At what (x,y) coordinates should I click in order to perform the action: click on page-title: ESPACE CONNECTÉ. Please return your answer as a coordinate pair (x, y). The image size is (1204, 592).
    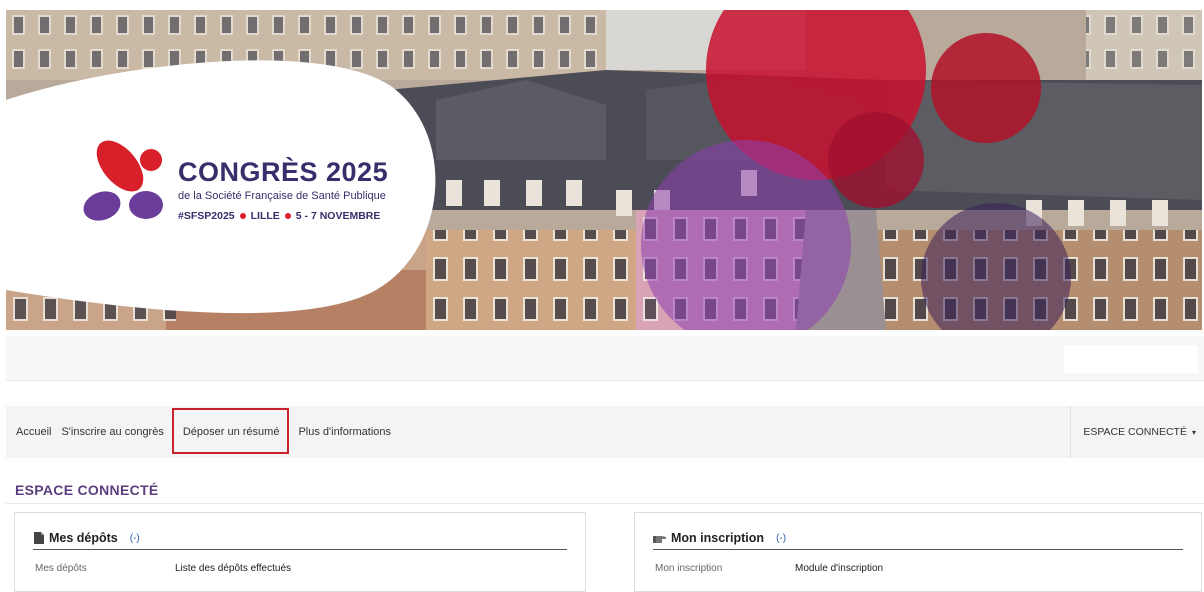
    Looking at the image, I should click on (87, 490).